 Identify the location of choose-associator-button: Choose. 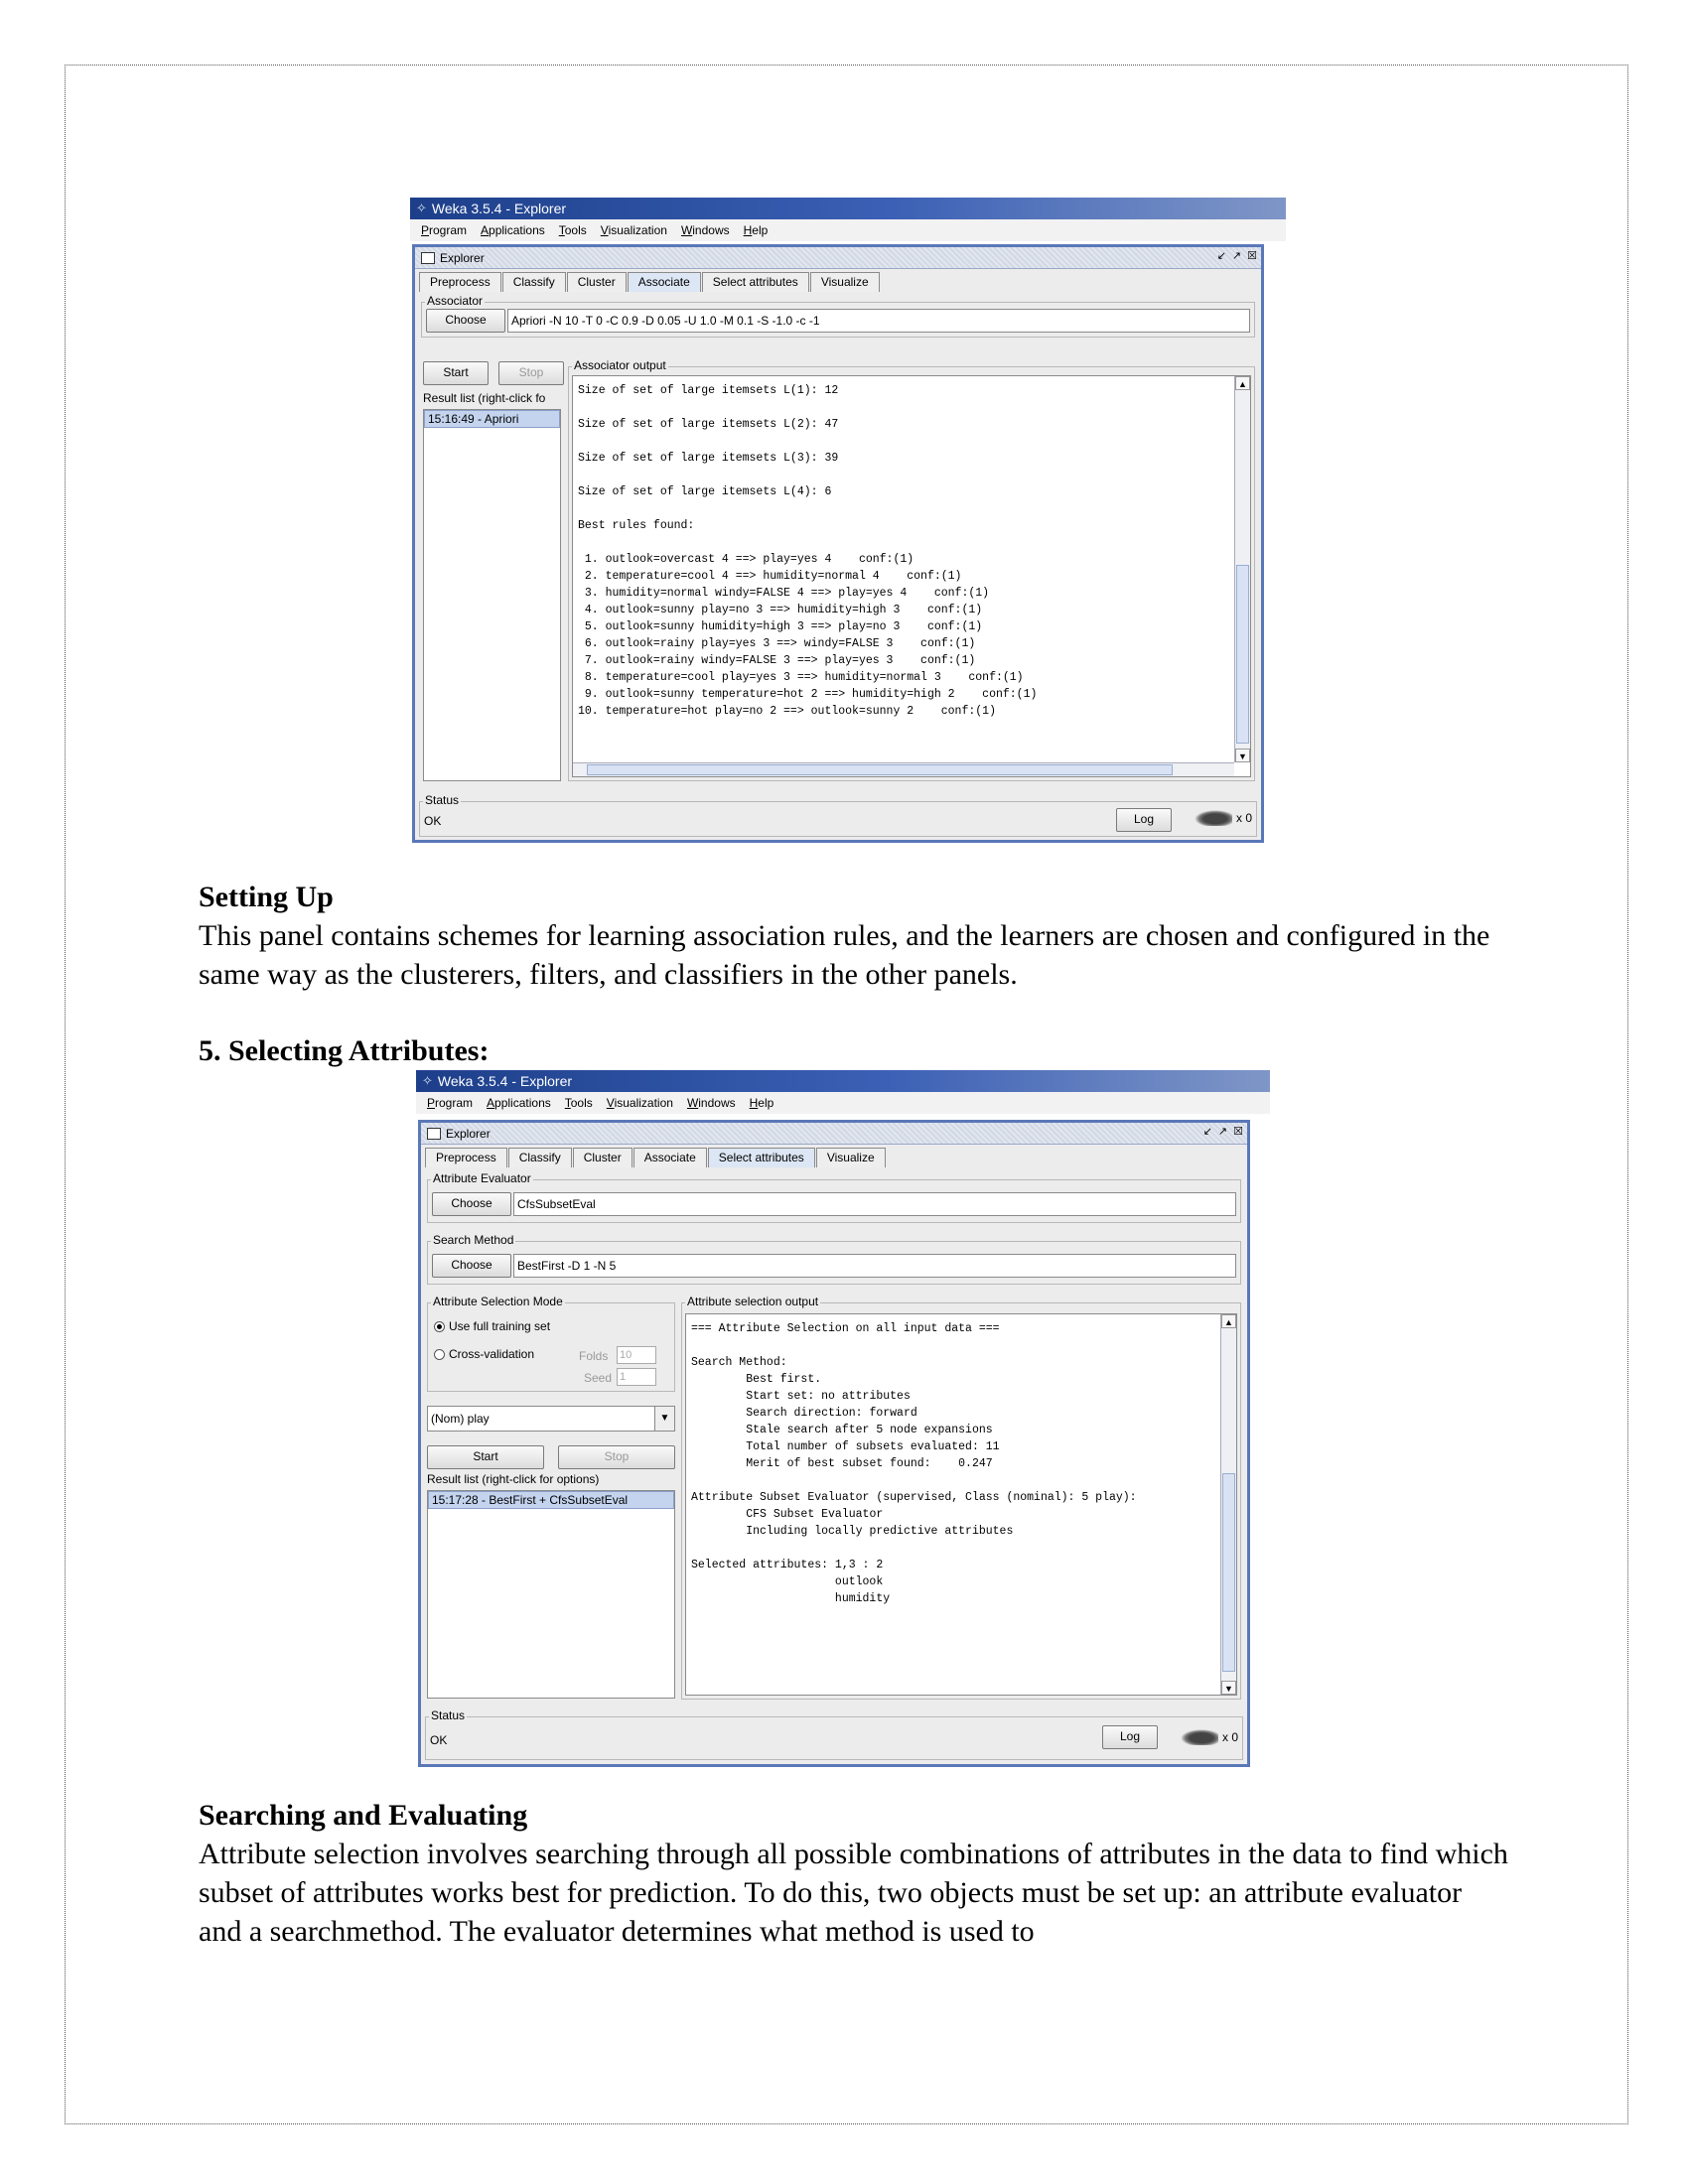
(465, 321).